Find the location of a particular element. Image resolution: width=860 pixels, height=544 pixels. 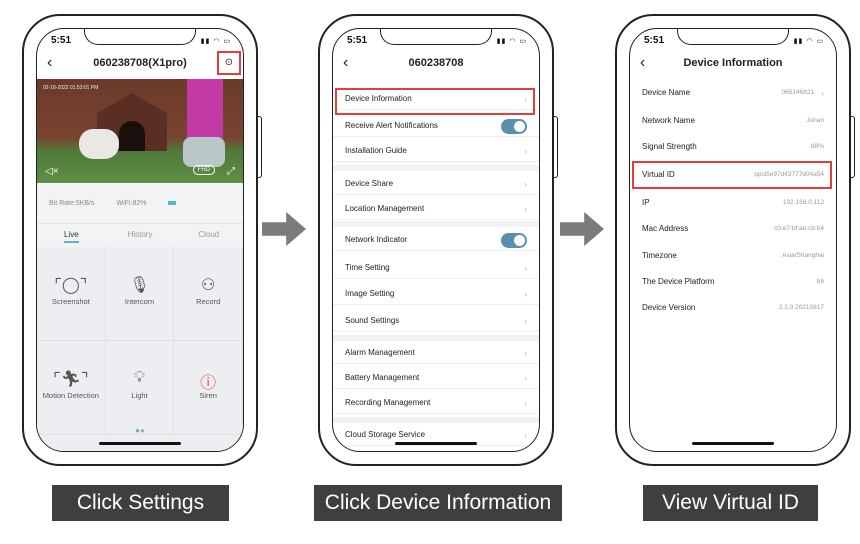

info-row-network-name: Network Name Junan is located at coordinates (733, 122).